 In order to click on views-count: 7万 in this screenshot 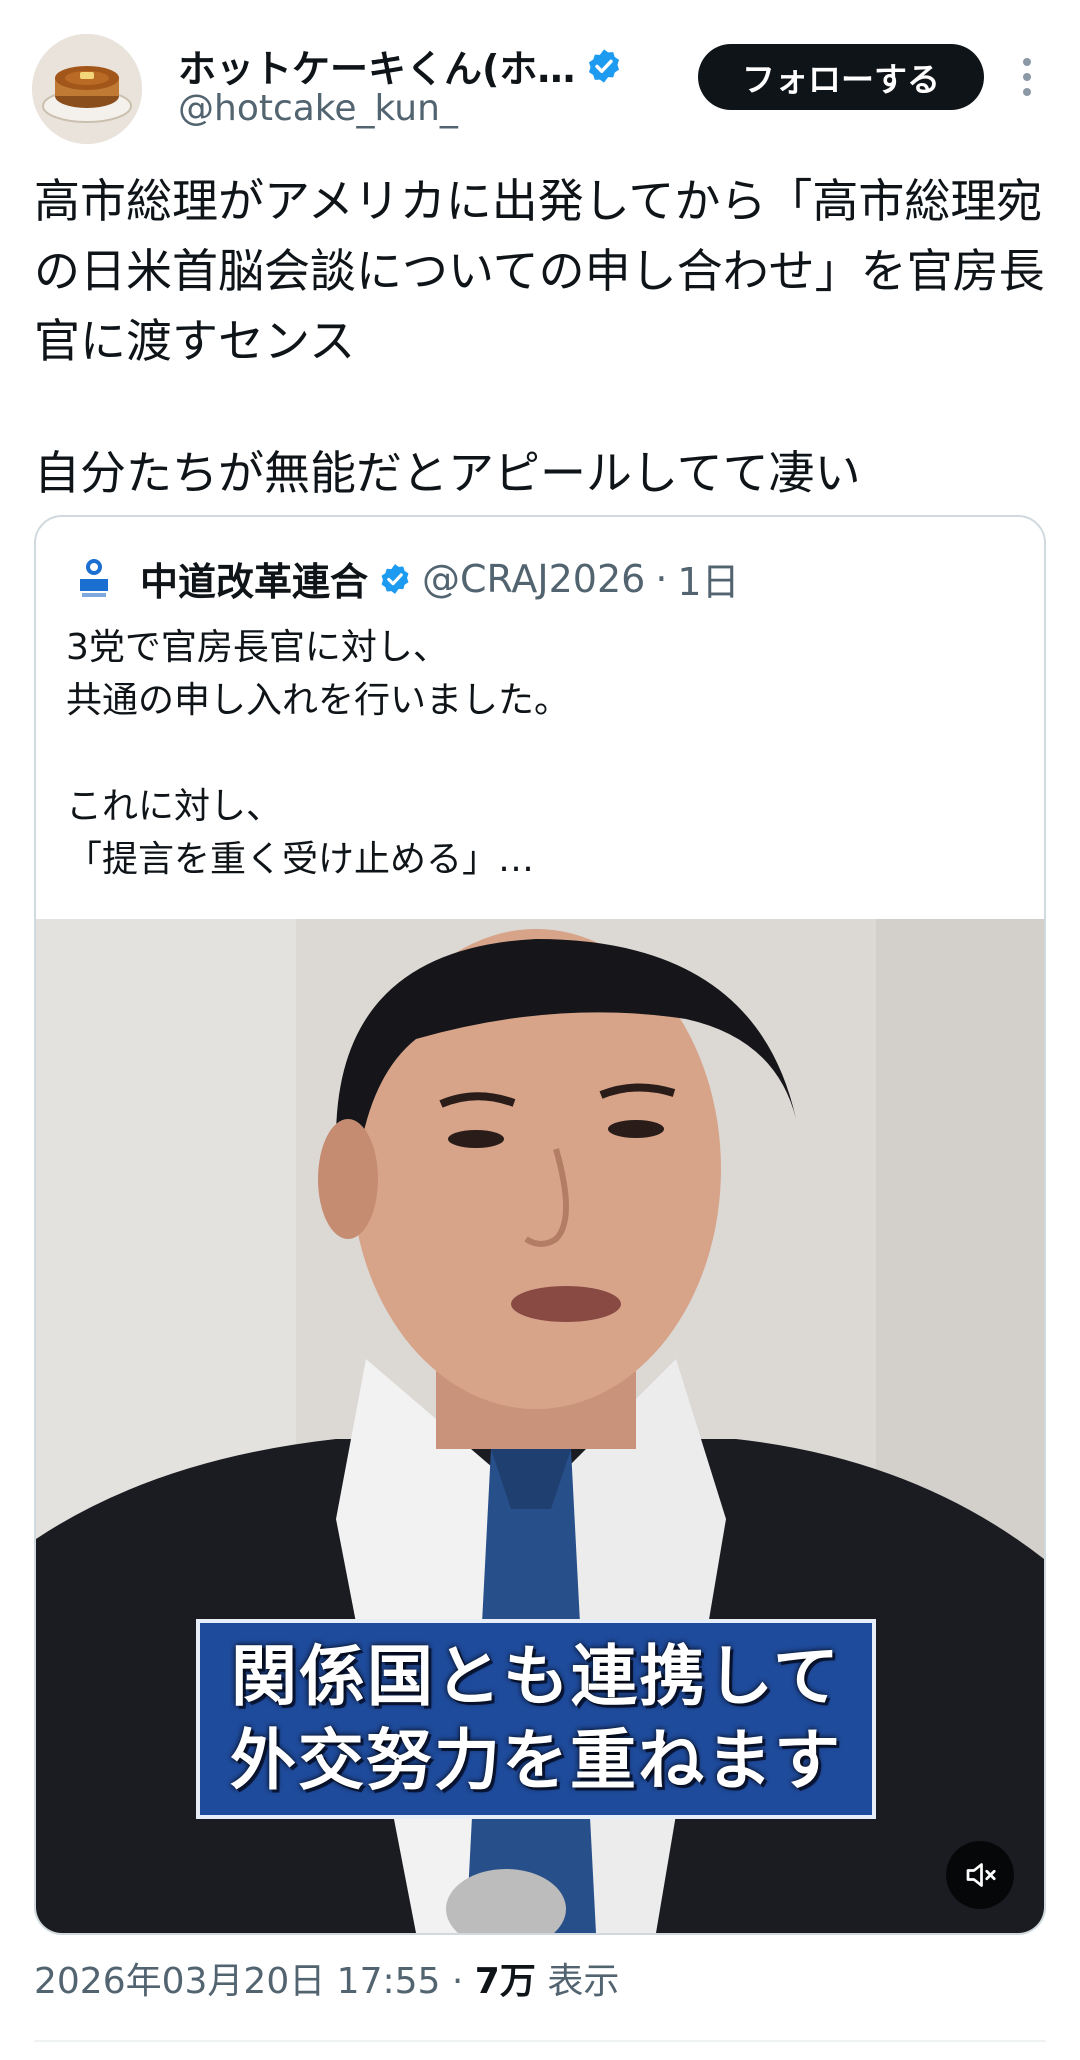, I will do `click(505, 1981)`.